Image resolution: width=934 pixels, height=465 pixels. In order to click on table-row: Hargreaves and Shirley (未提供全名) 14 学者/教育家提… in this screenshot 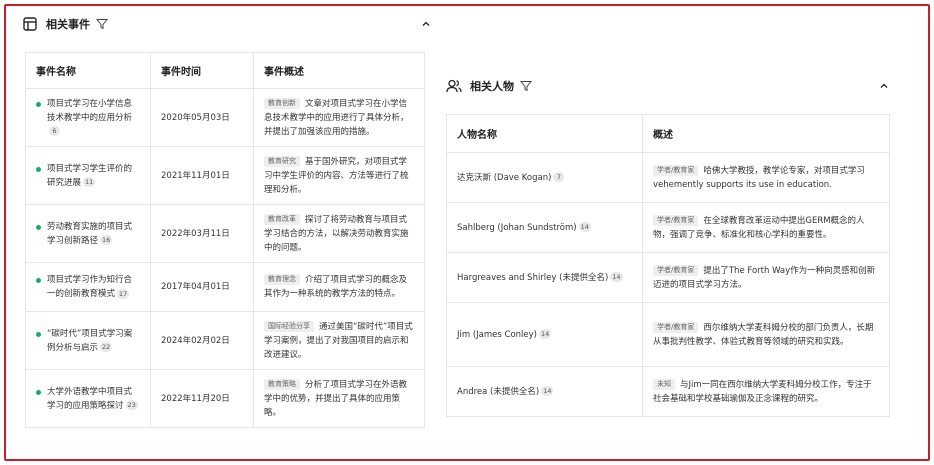, I will do `click(668, 277)`.